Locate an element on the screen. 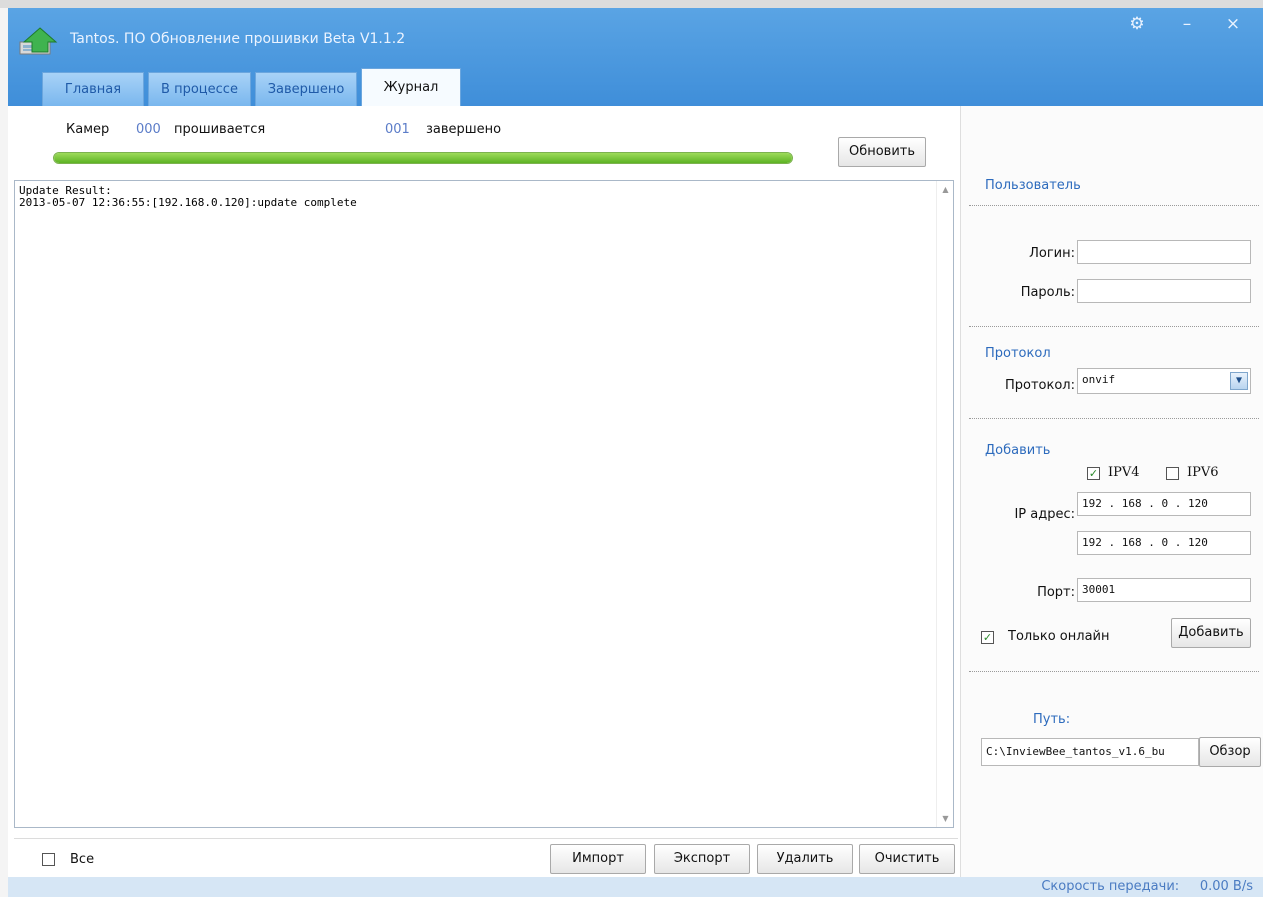 The height and width of the screenshot is (897, 1263). app-upload-icon is located at coordinates (40, 41).